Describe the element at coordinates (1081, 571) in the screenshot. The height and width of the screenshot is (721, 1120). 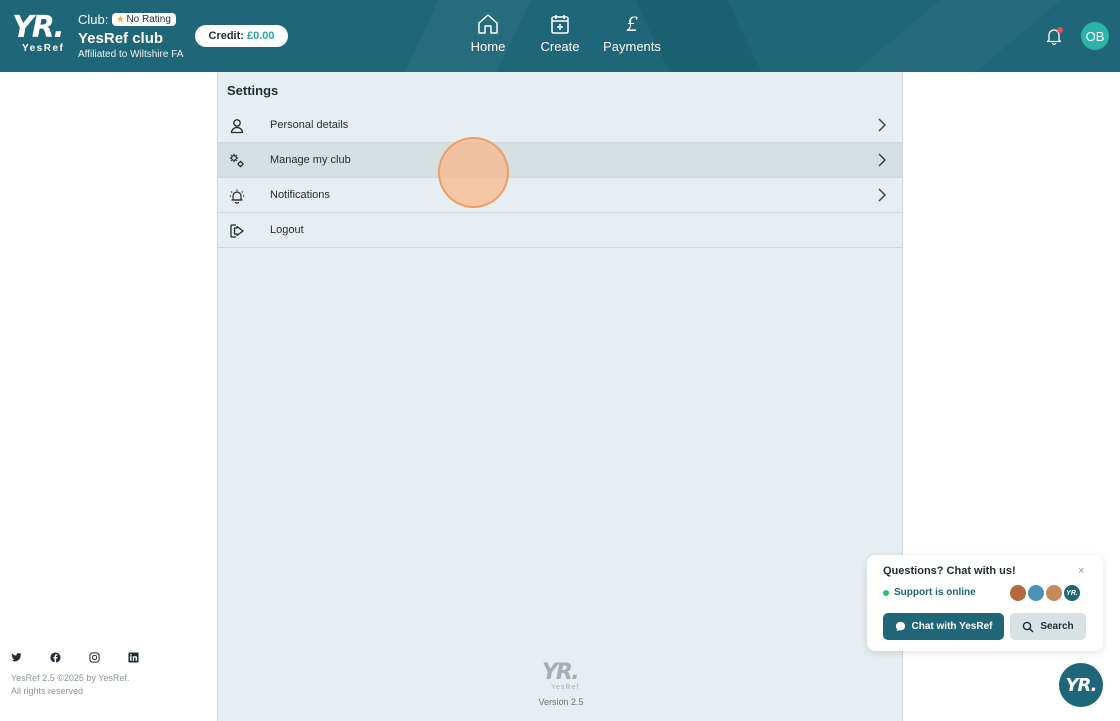
I see `close-icon: ×` at that location.